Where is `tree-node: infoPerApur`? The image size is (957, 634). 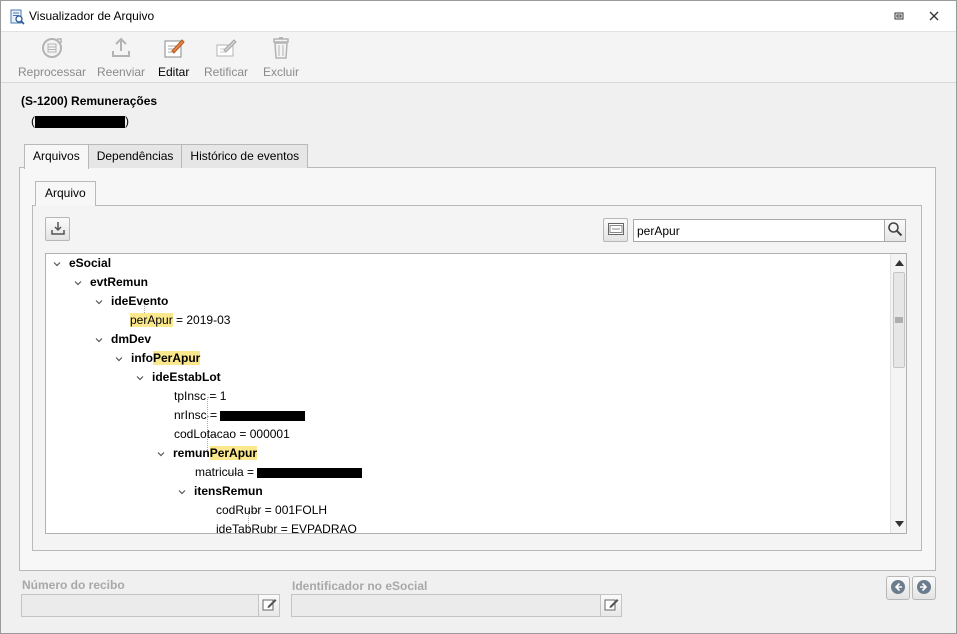
tree-node: infoPerApur is located at coordinates (157, 358).